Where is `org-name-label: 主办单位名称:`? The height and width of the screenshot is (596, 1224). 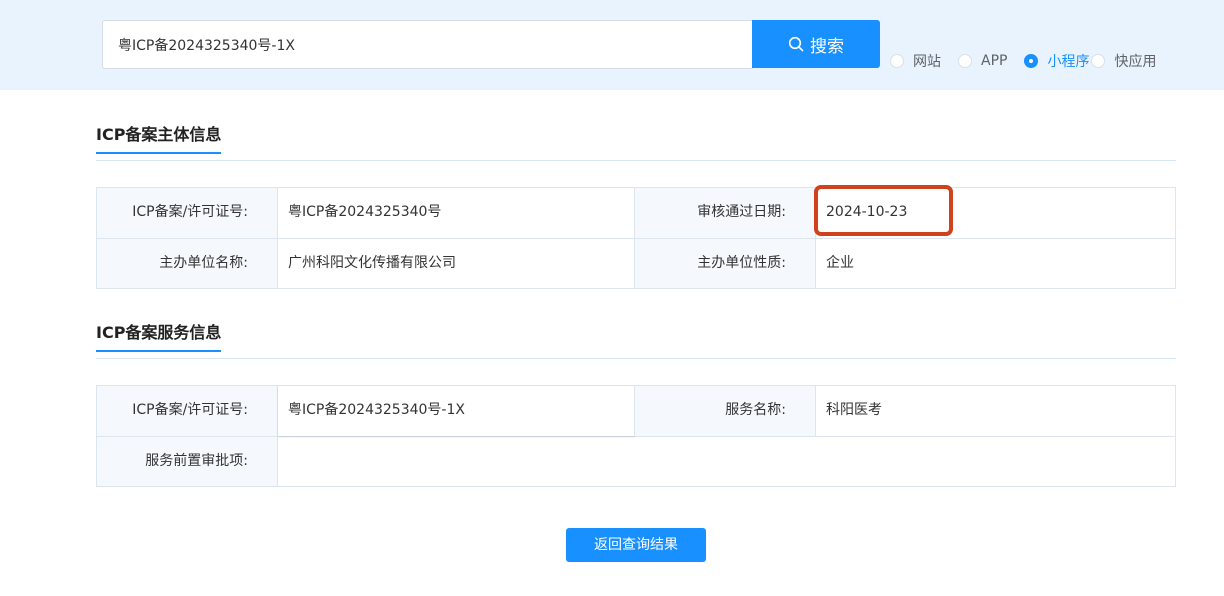
org-name-label: 主办单位名称: is located at coordinates (187, 263).